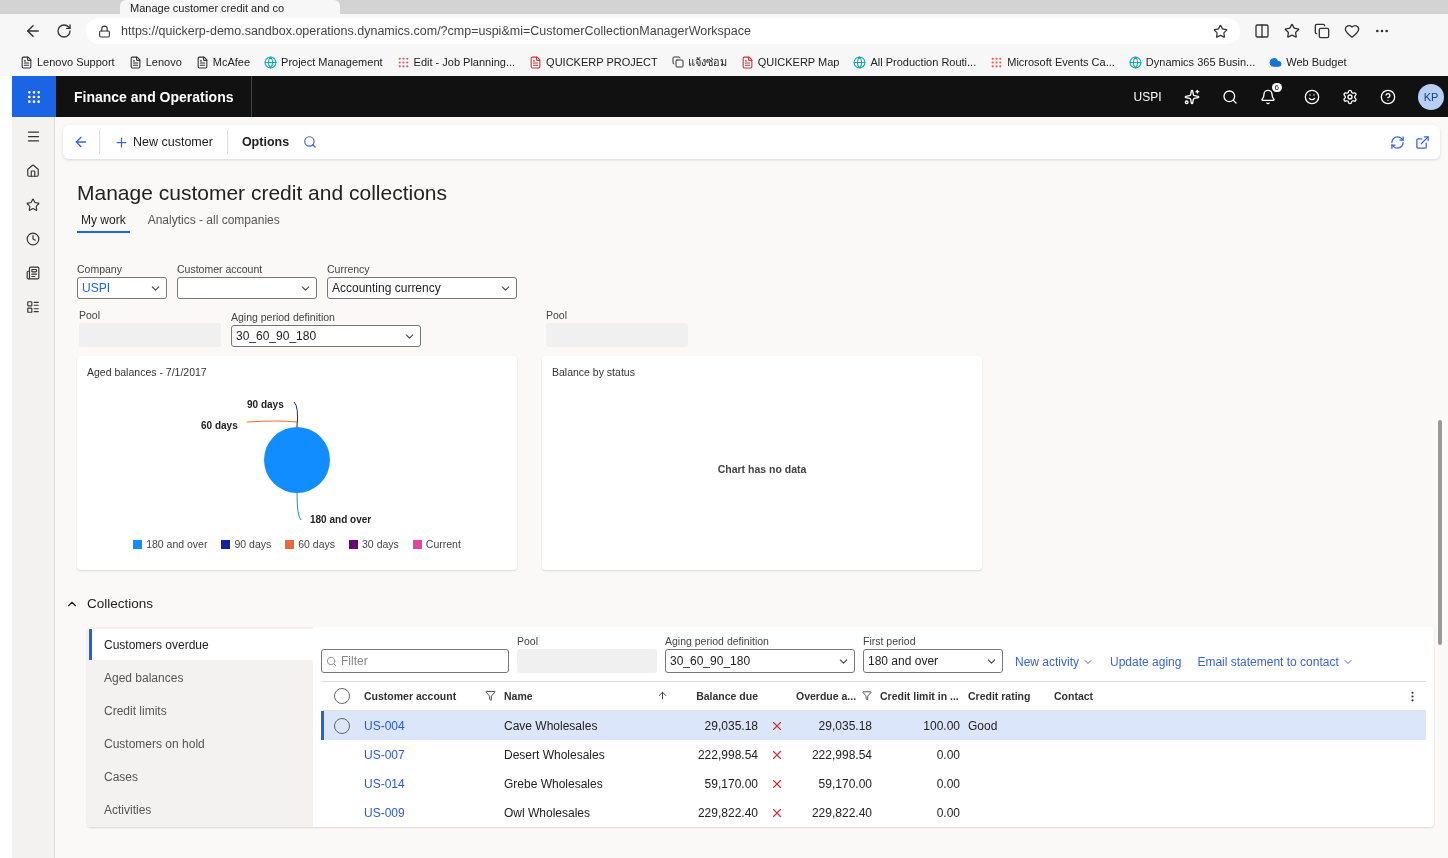 This screenshot has height=858, width=1448. Describe the element at coordinates (1431, 96) in the screenshot. I see `user-avatar: KP` at that location.